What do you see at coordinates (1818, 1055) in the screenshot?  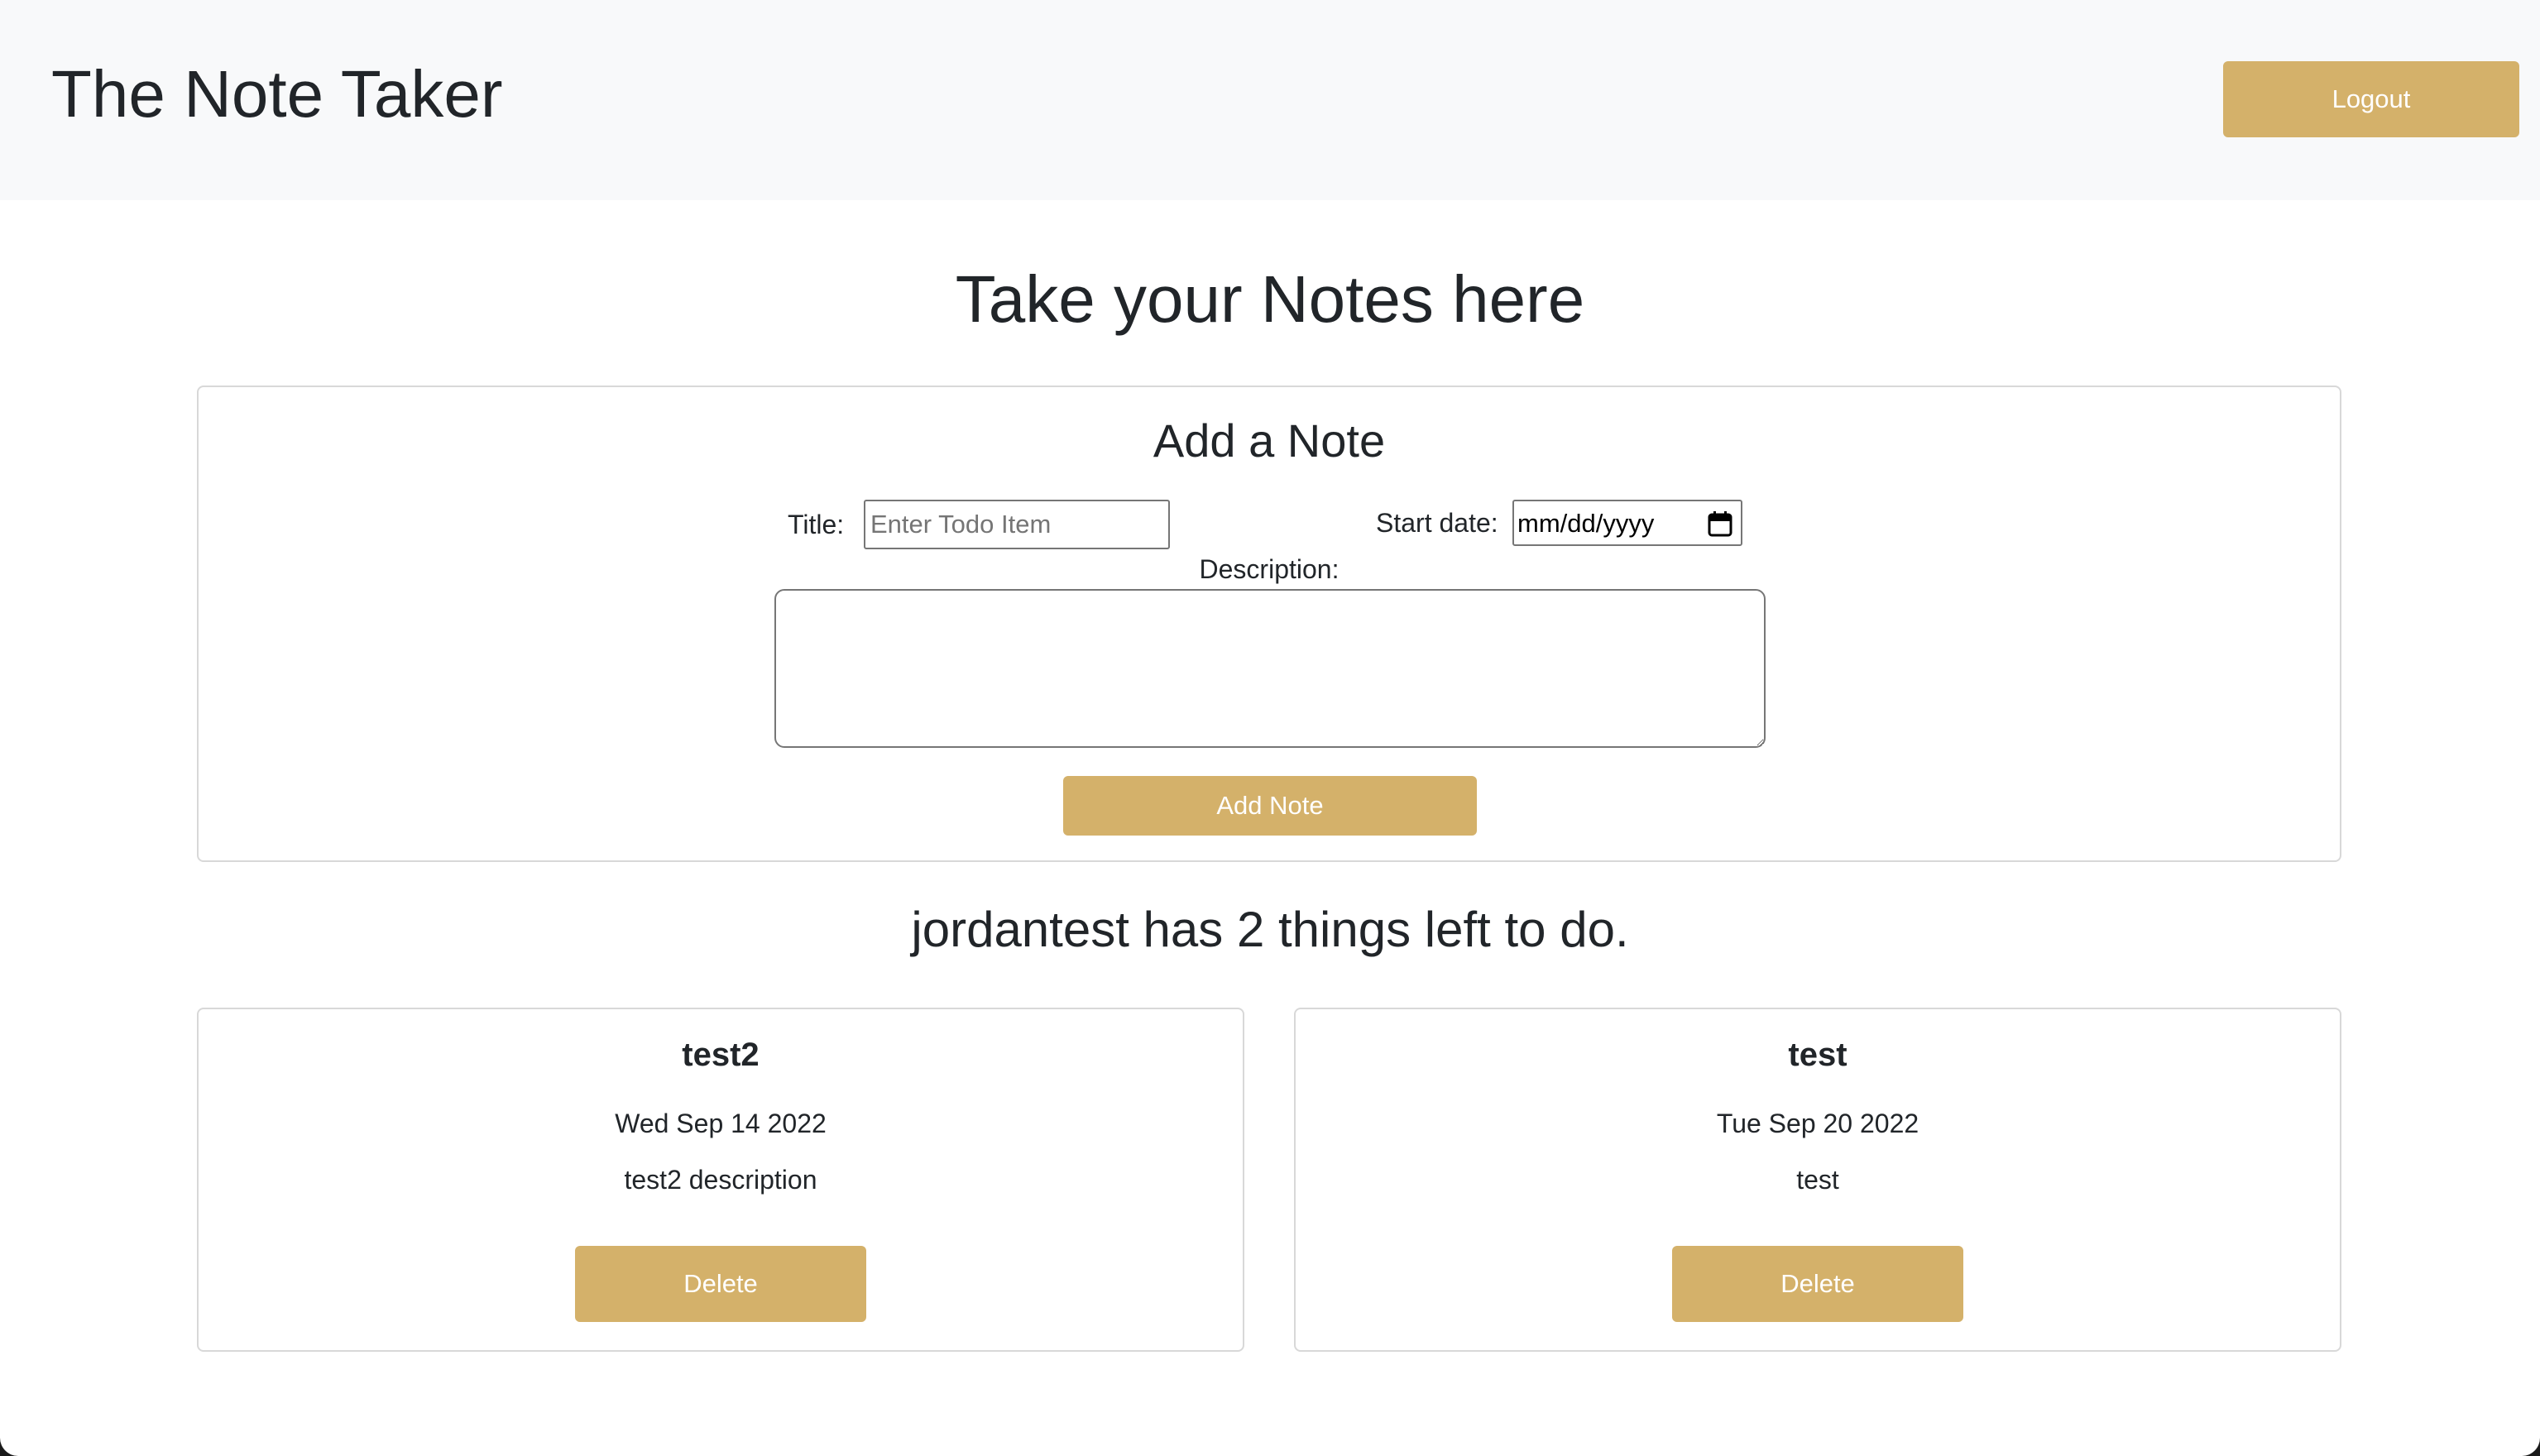 I see `note-title: test` at bounding box center [1818, 1055].